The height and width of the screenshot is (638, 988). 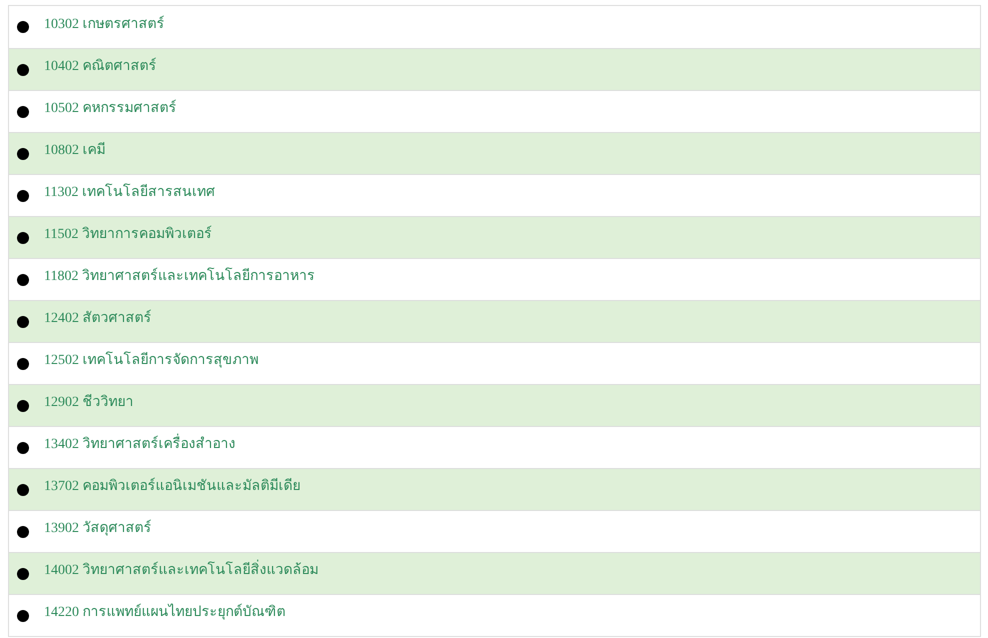 What do you see at coordinates (165, 612) in the screenshot?
I see `program-link: 14220 การแพทย์แผนไทยประยุกต์บัณฑิต` at bounding box center [165, 612].